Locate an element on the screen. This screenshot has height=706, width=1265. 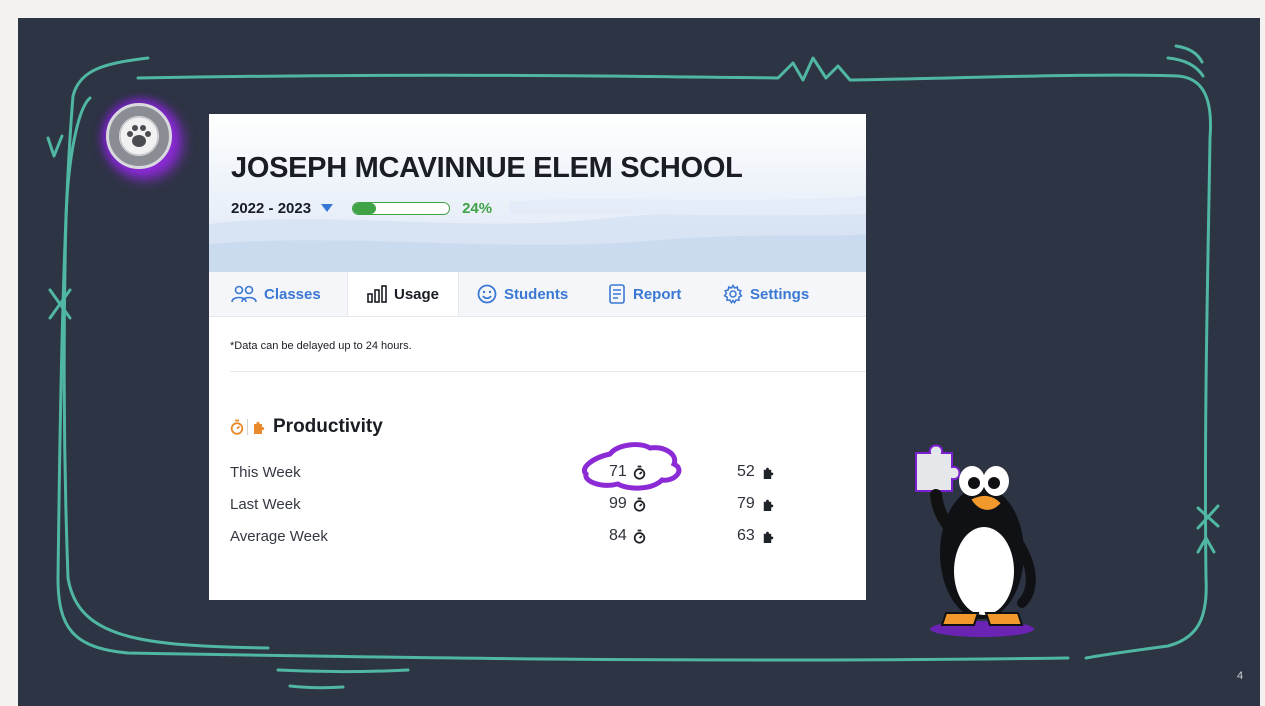
puzzles-value: 52 is located at coordinates (746, 471).